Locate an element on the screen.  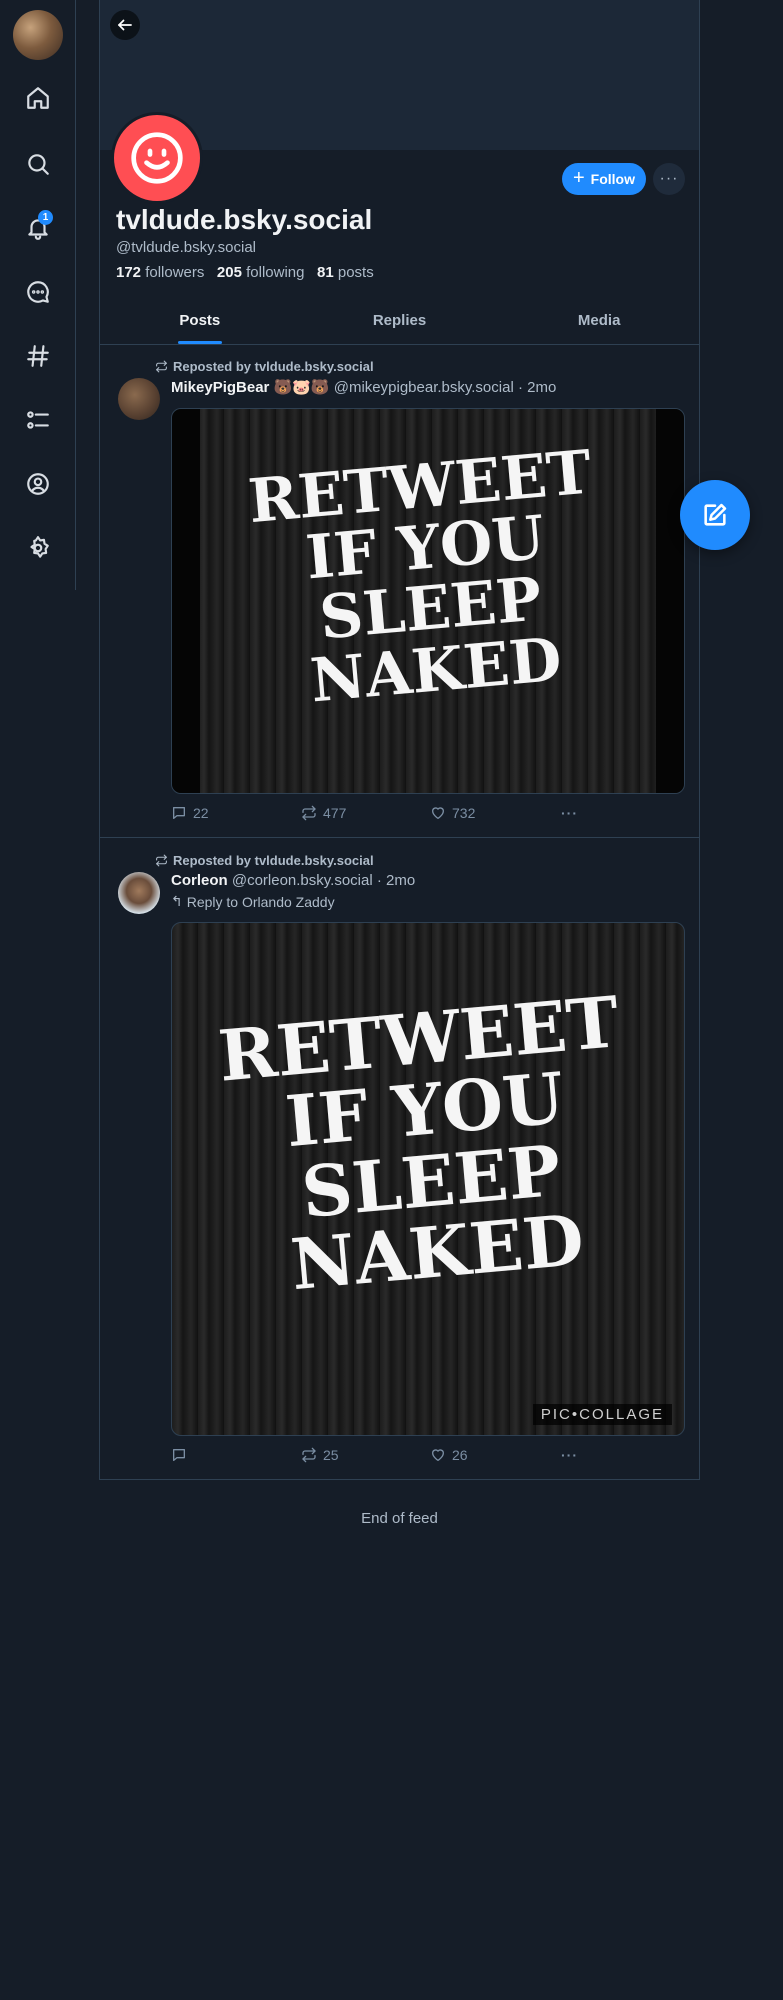
reply-button is located at coordinates (182, 1455).